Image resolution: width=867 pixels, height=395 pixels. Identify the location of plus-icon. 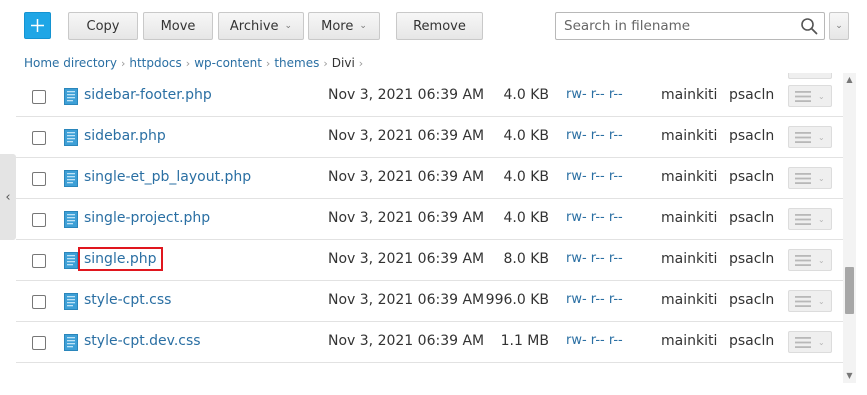
(37, 25).